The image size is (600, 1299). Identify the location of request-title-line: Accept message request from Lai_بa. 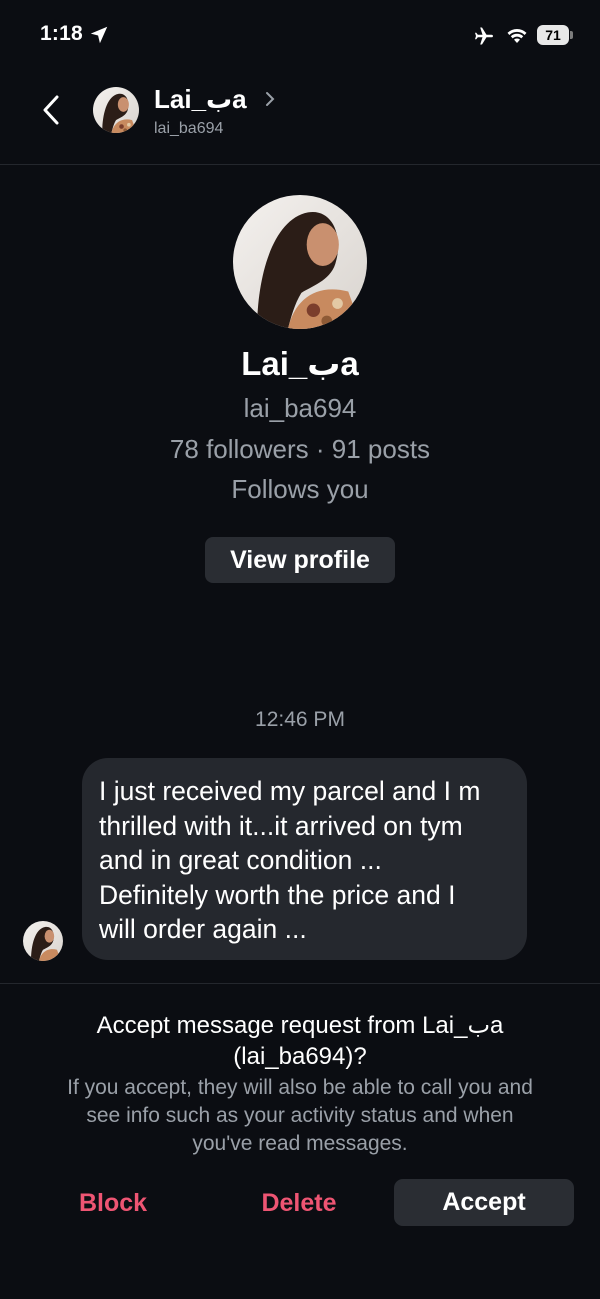
(300, 1025).